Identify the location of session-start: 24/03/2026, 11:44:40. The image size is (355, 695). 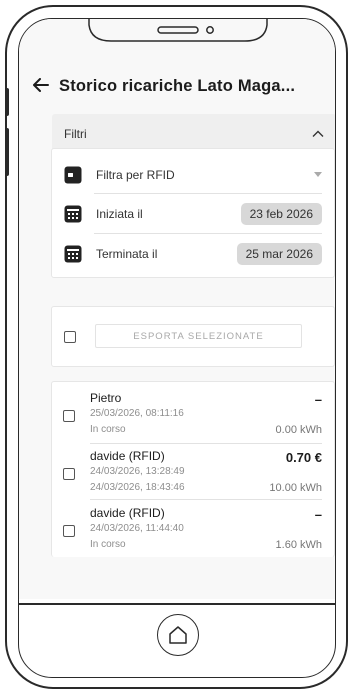
(137, 528).